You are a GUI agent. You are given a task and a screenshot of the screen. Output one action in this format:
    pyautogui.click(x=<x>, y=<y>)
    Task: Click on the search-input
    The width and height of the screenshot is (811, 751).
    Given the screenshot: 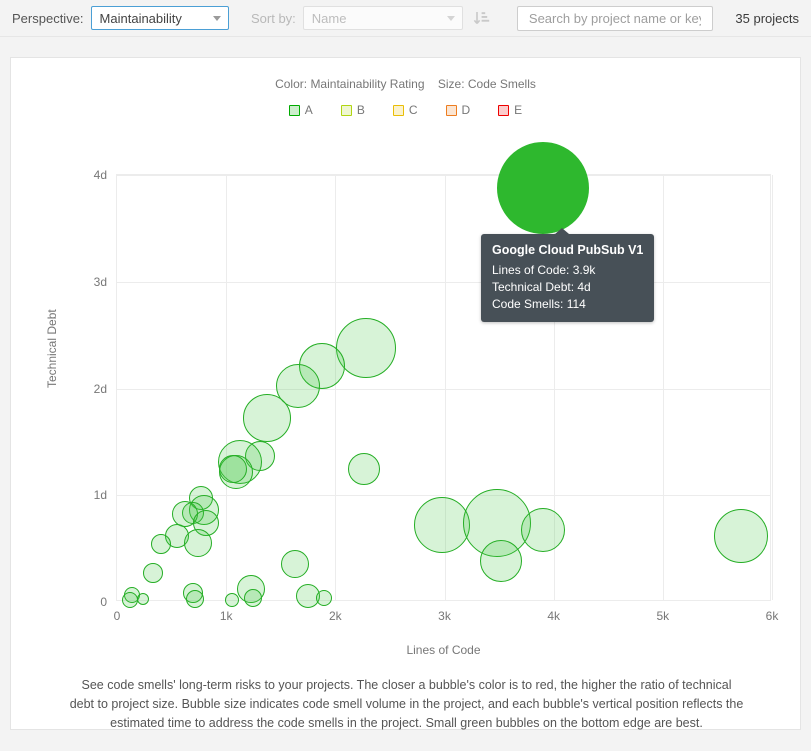 What is the action you would take?
    pyautogui.click(x=615, y=18)
    